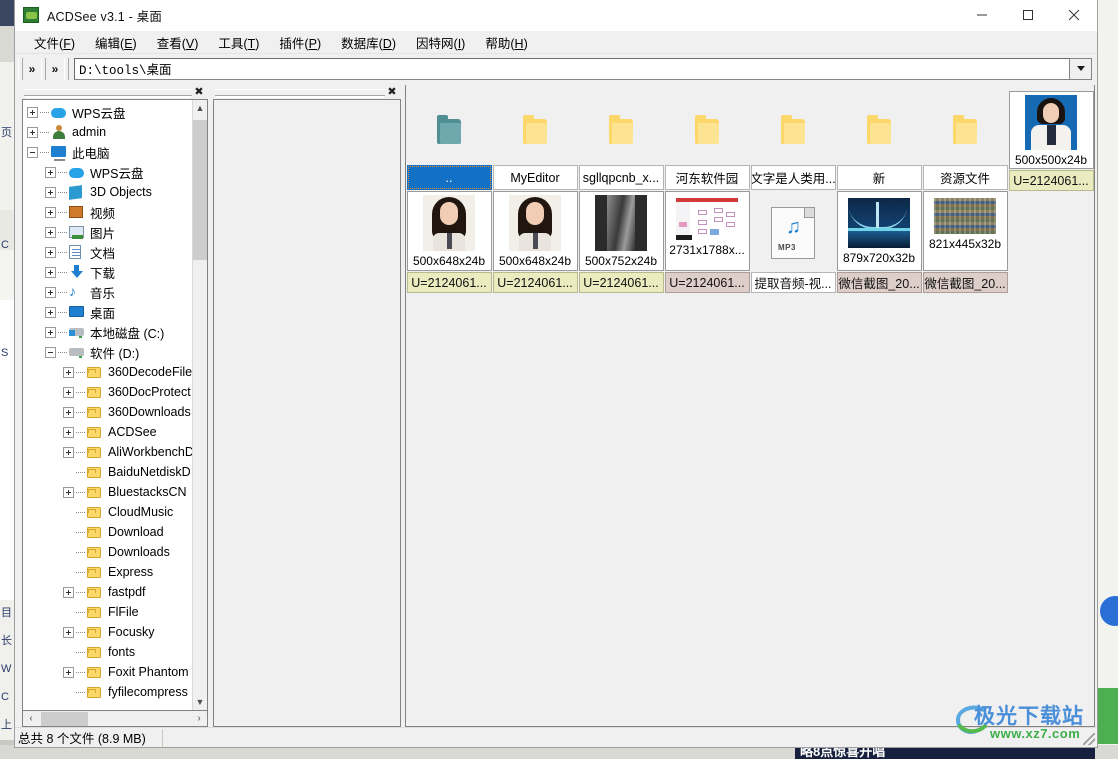  What do you see at coordinates (107, 592) in the screenshot?
I see `tree-item-fastpdf: fastpdf` at bounding box center [107, 592].